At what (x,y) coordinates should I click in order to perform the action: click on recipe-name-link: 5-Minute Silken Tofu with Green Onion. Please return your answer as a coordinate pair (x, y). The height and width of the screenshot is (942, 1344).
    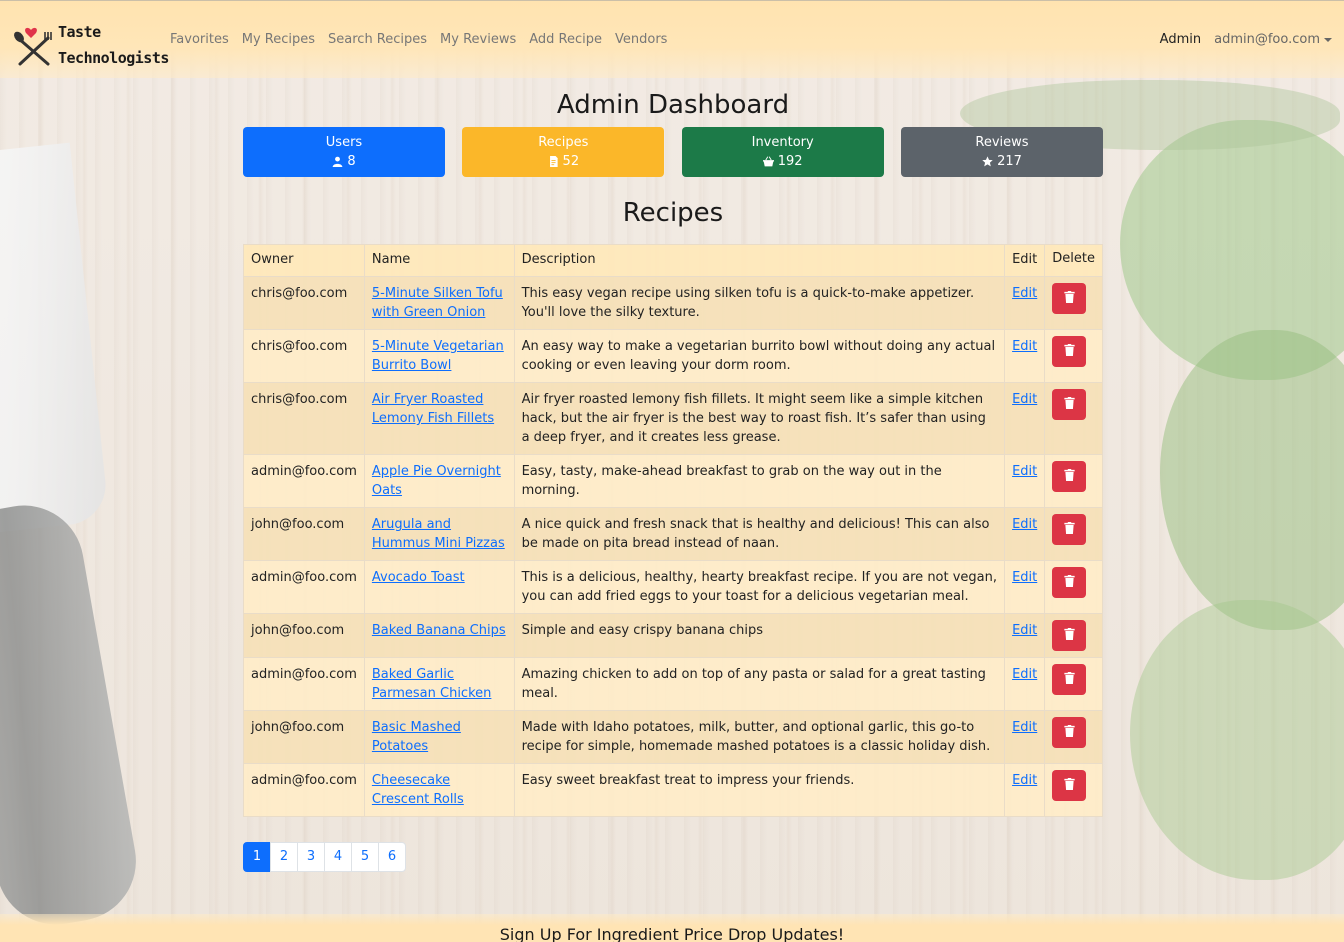
    Looking at the image, I should click on (437, 303).